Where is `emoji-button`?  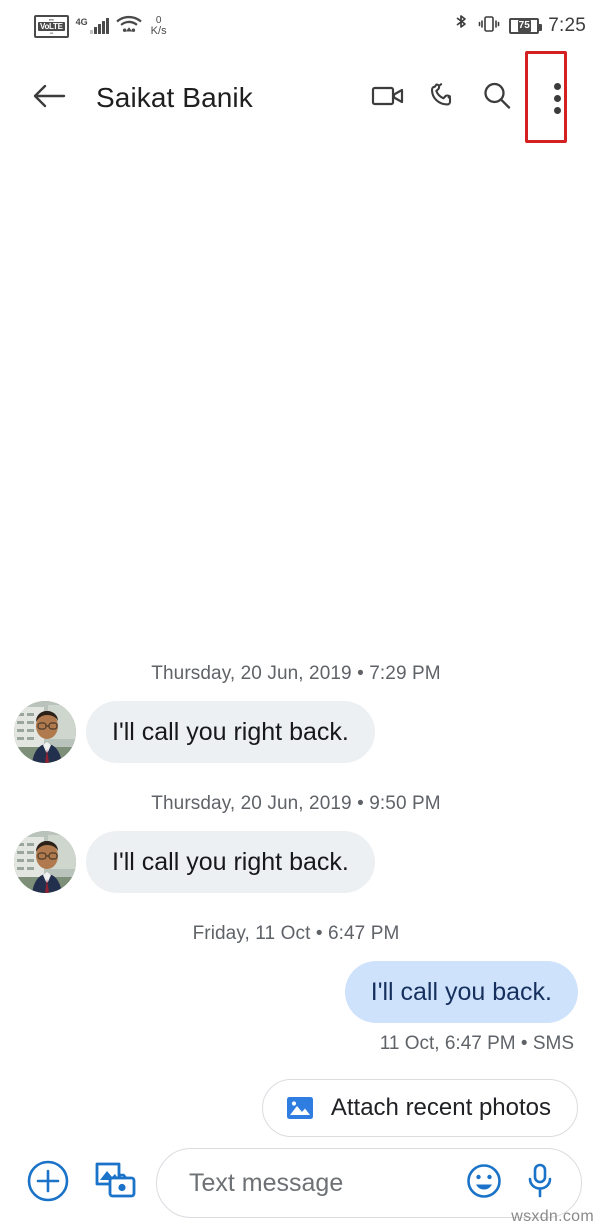
emoji-button is located at coordinates (484, 1183).